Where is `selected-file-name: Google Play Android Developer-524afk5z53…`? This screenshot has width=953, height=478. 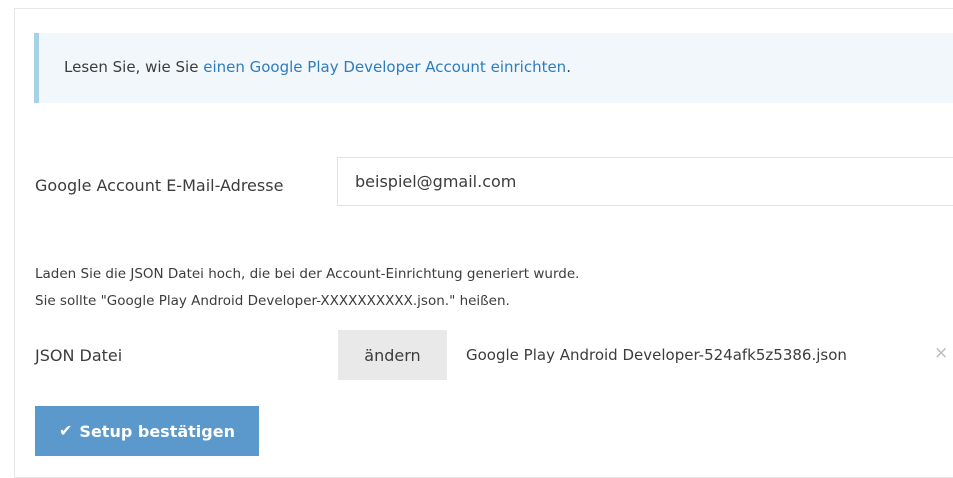 selected-file-name: Google Play Android Developer-524afk5z53… is located at coordinates (656, 355).